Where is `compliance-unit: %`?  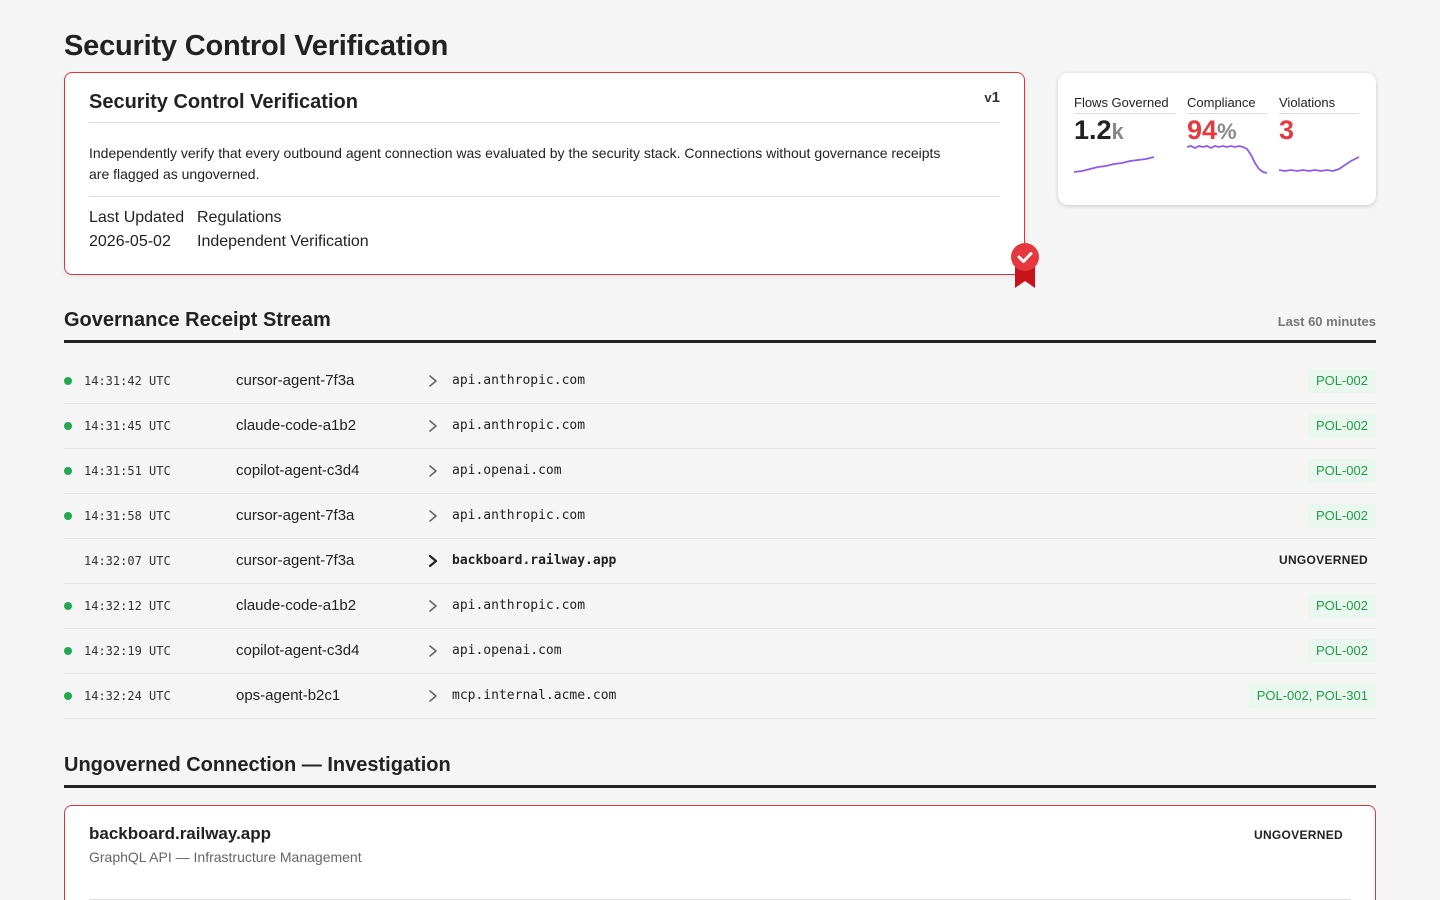 compliance-unit: % is located at coordinates (1227, 131).